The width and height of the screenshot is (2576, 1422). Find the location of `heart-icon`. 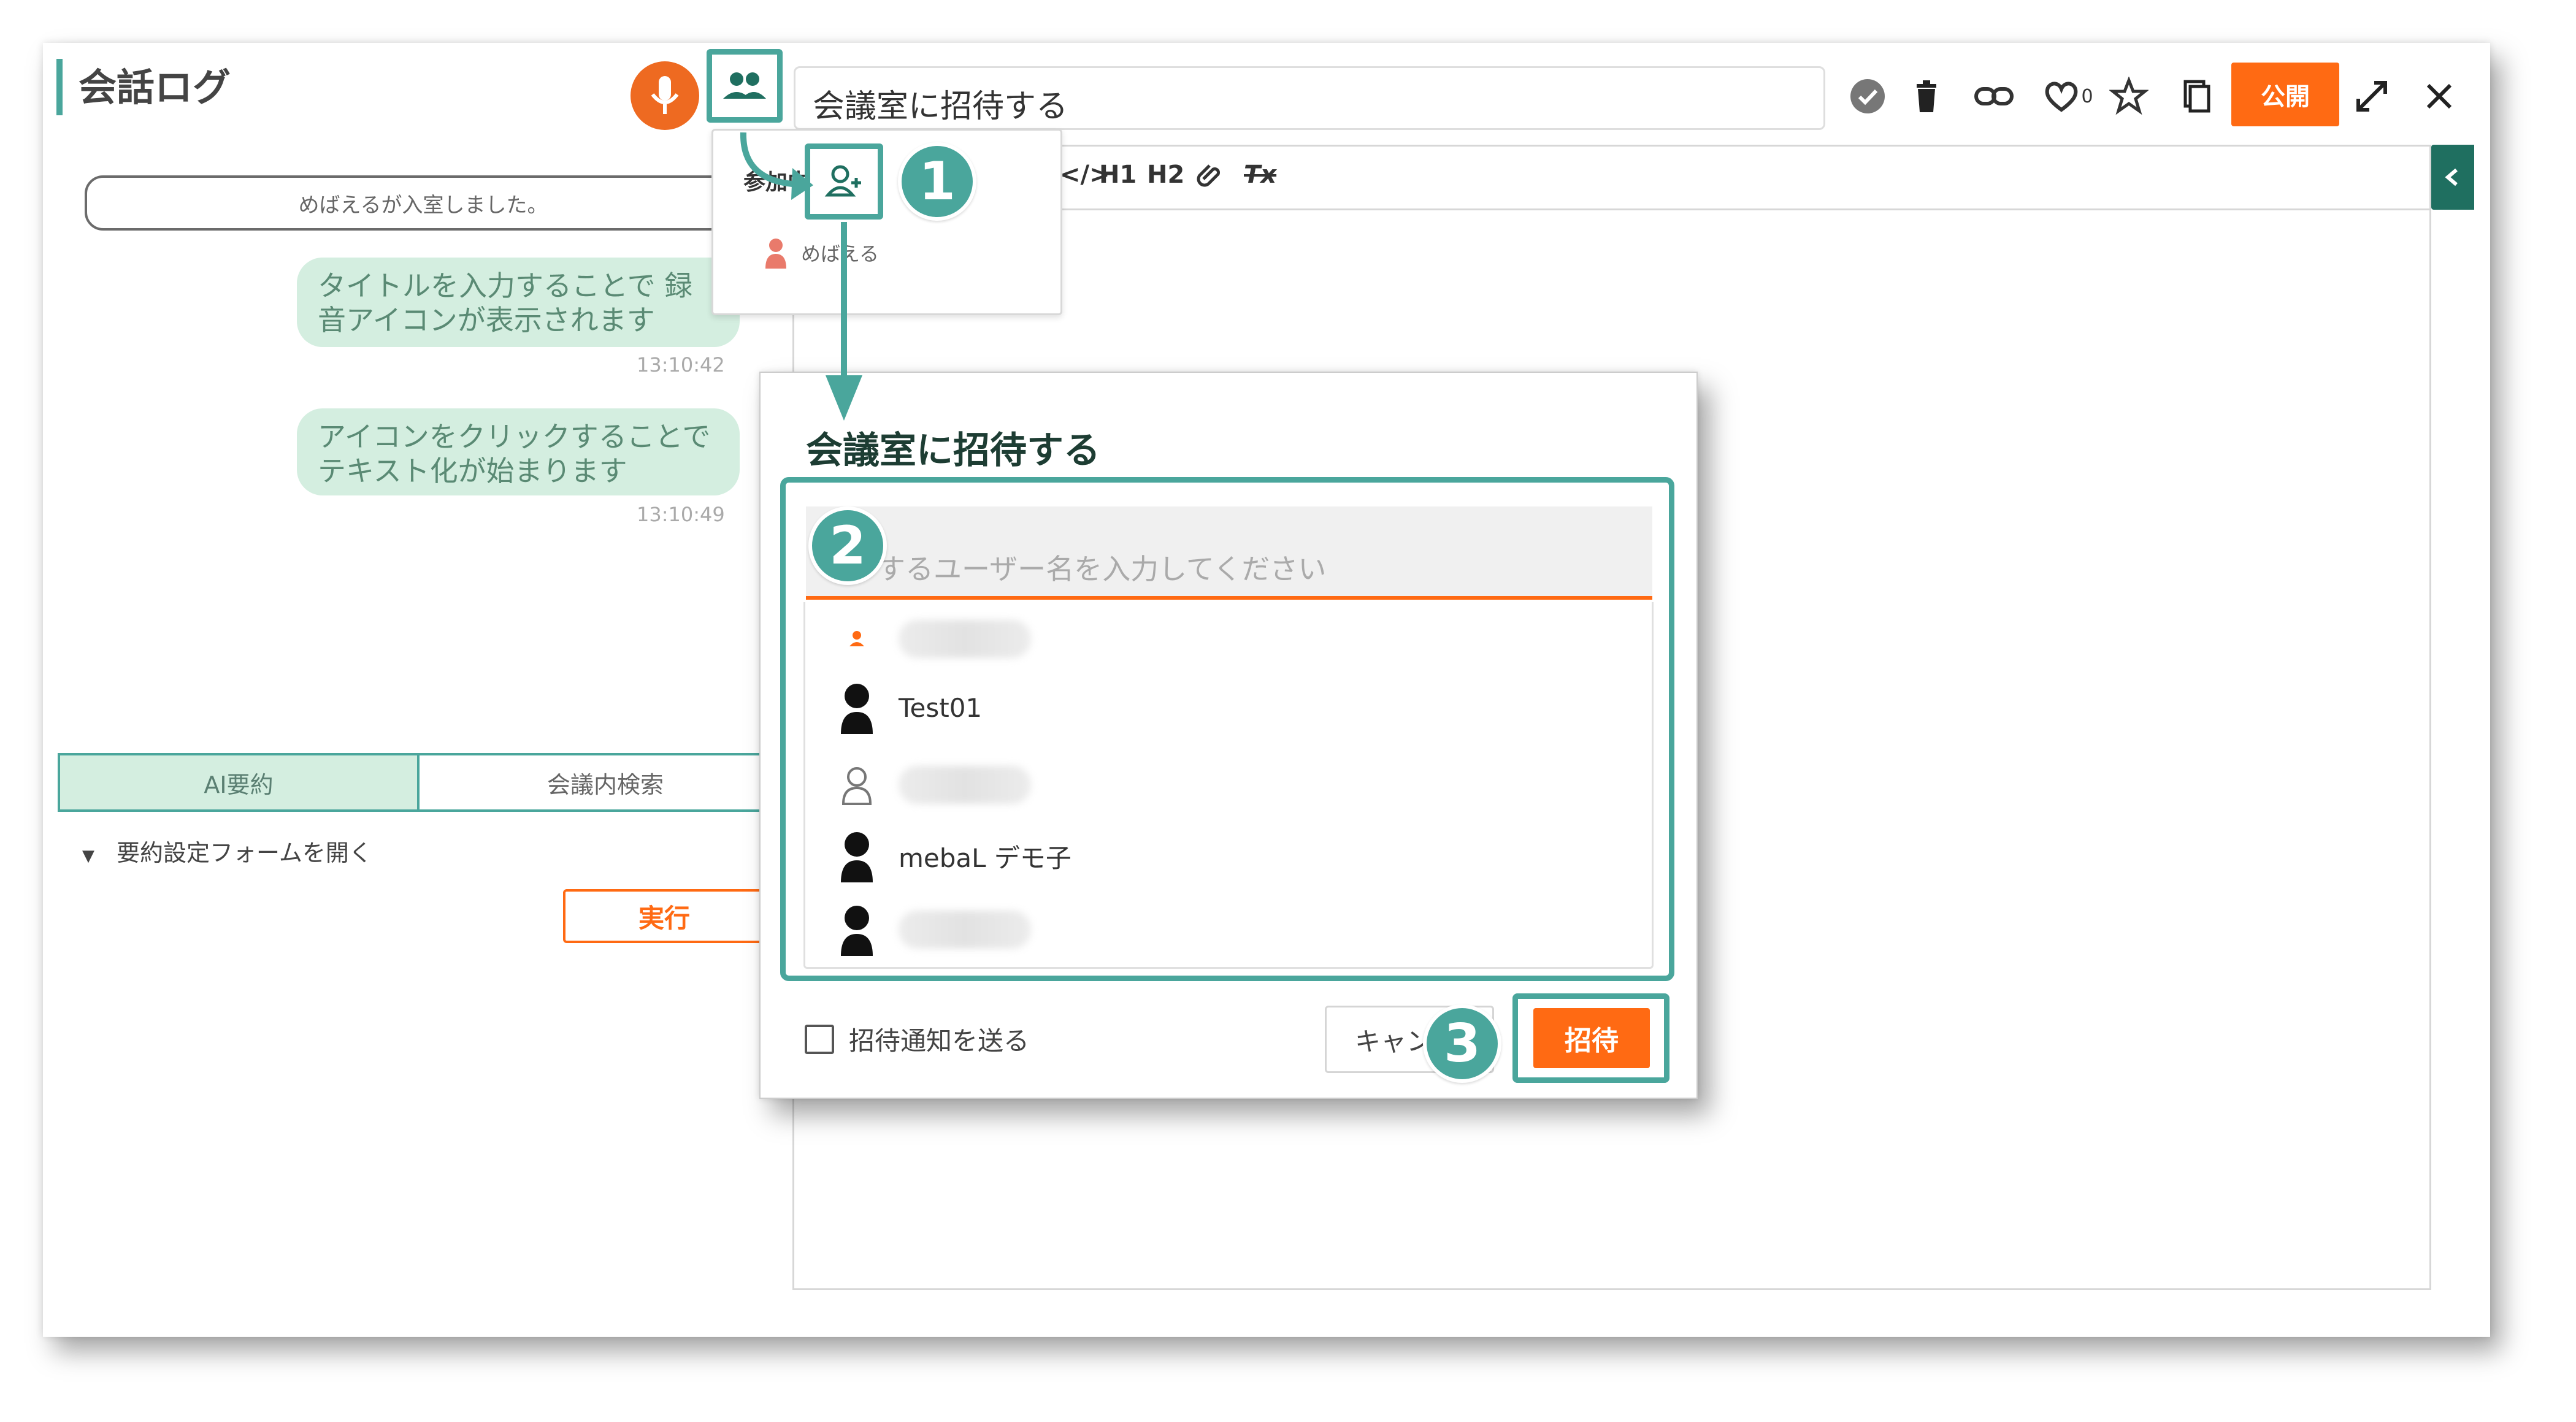

heart-icon is located at coordinates (2061, 97).